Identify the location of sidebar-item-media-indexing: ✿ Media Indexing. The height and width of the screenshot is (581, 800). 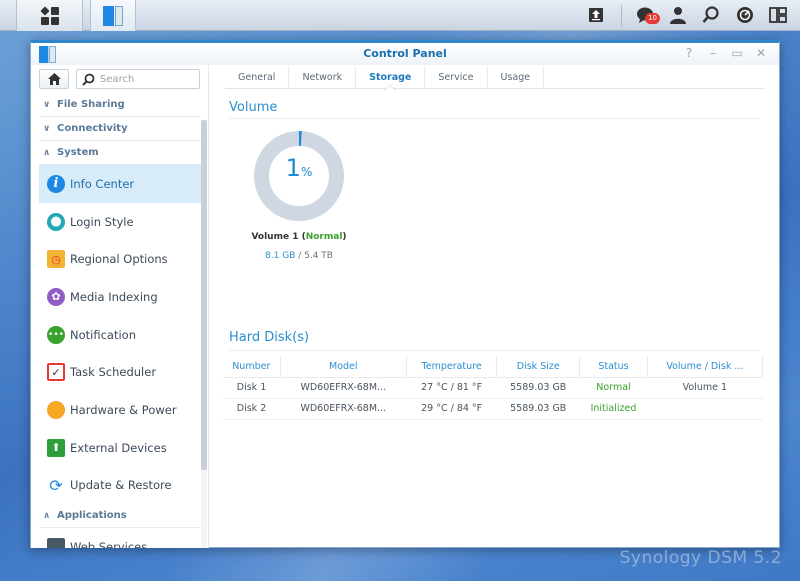
(120, 297).